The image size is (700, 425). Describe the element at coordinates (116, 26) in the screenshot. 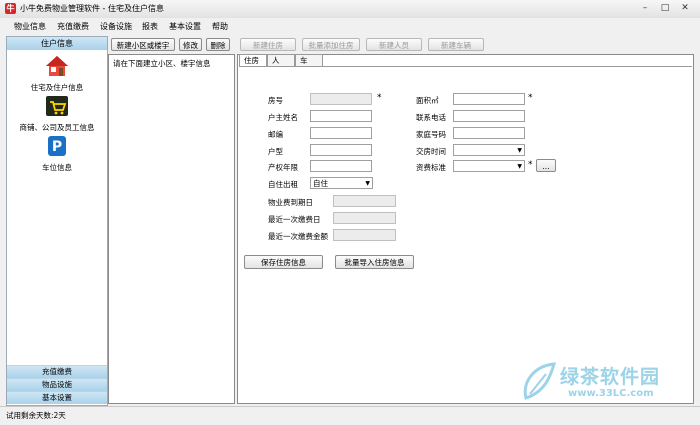

I see `menu-equipment: 设备设施` at that location.